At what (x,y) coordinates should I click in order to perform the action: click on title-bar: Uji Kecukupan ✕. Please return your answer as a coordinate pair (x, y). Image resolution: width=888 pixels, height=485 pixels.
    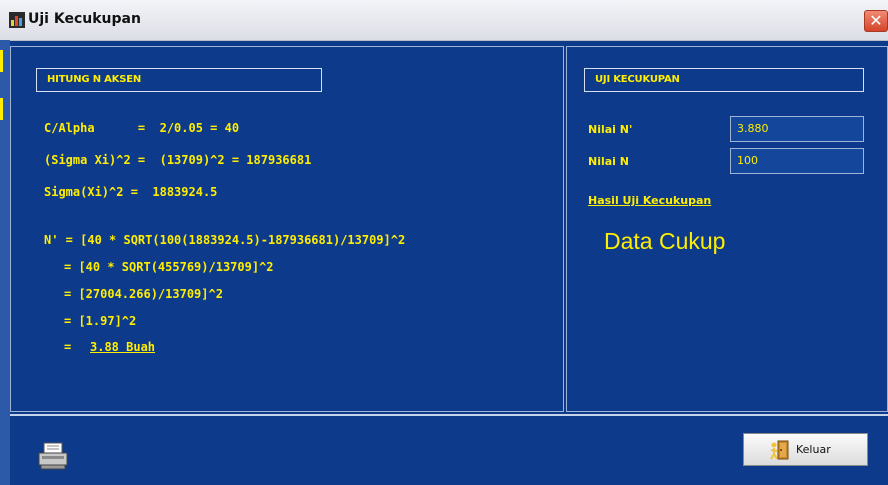
    Looking at the image, I should click on (444, 20).